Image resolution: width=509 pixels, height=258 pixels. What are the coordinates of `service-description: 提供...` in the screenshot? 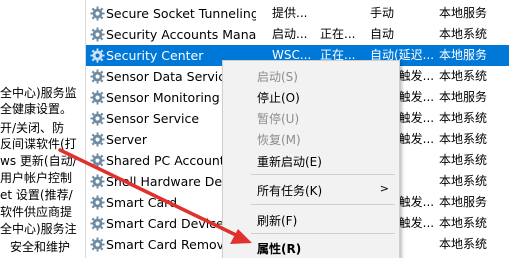 It's located at (290, 13).